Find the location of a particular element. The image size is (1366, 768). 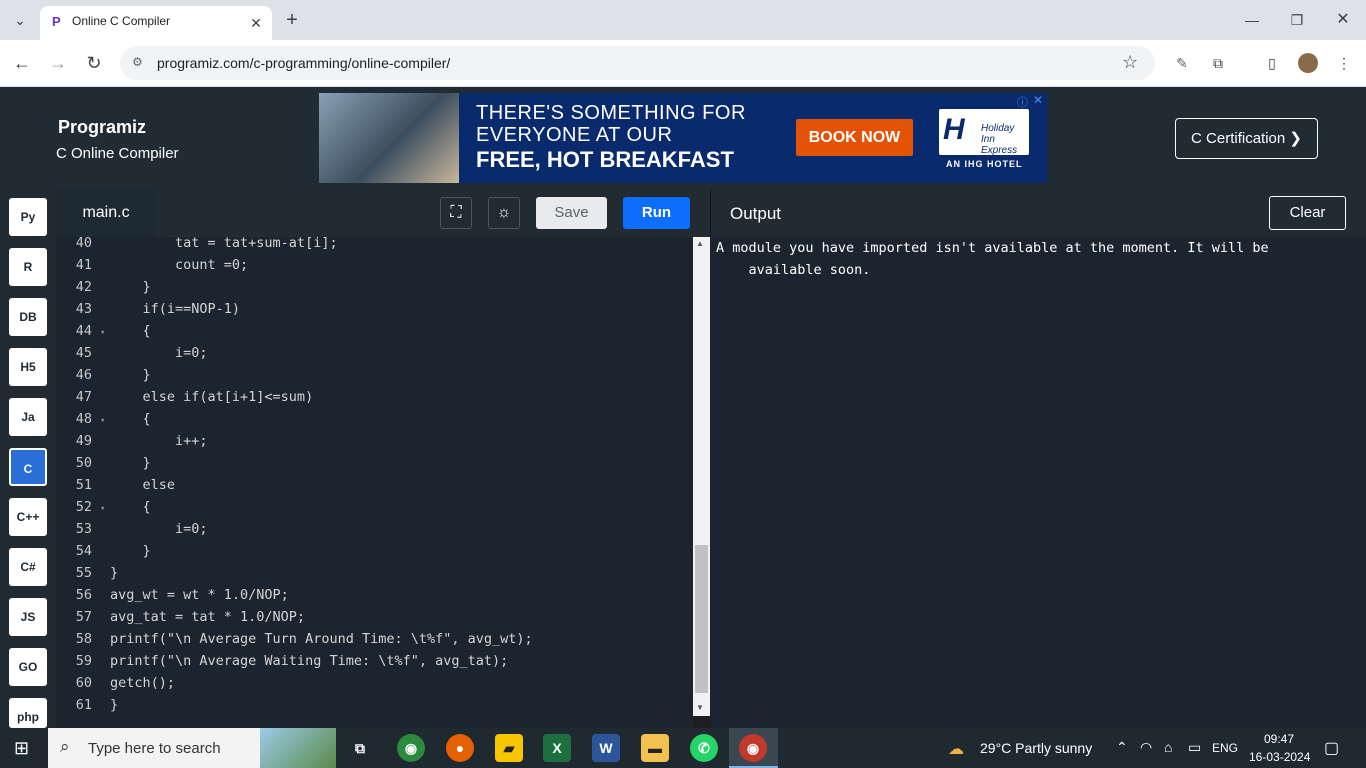

c-certification-button: C Certification ❯ is located at coordinates (1246, 138).